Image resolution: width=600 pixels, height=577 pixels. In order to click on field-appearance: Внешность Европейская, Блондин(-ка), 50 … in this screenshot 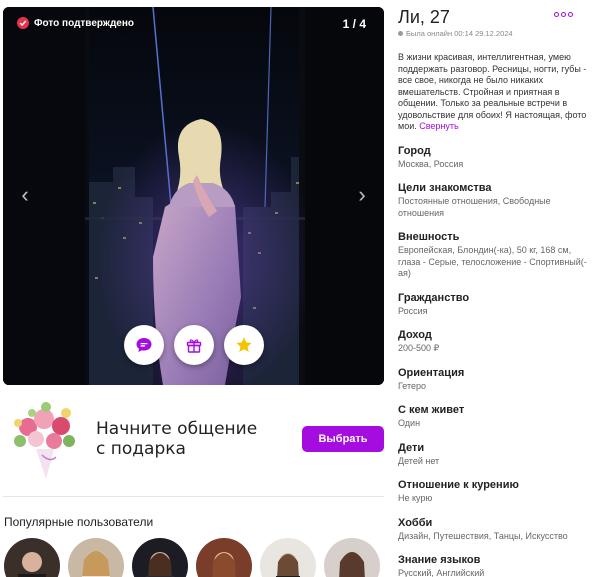, I will do `click(493, 255)`.